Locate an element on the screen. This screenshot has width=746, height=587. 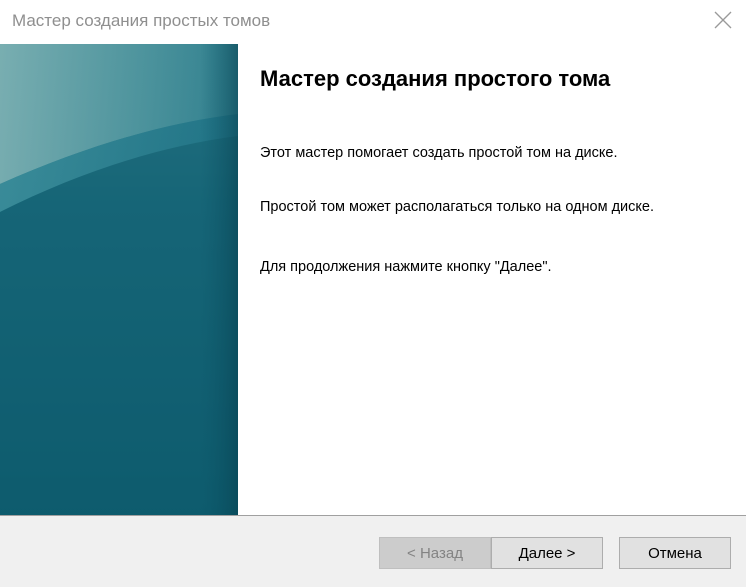
continue-instruction: Для продолжения нажмите кнопку "Далее". is located at coordinates (406, 267).